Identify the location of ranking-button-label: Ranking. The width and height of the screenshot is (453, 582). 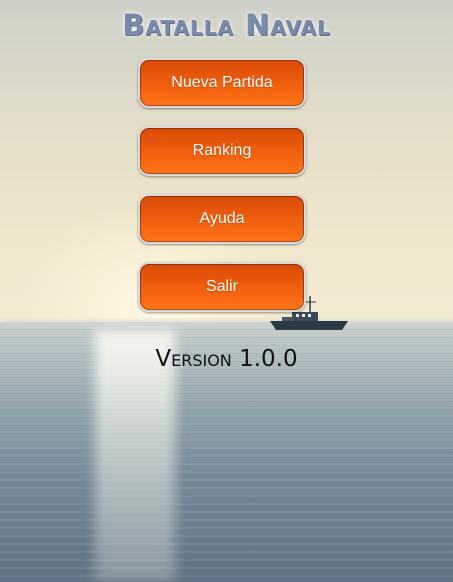
(222, 150).